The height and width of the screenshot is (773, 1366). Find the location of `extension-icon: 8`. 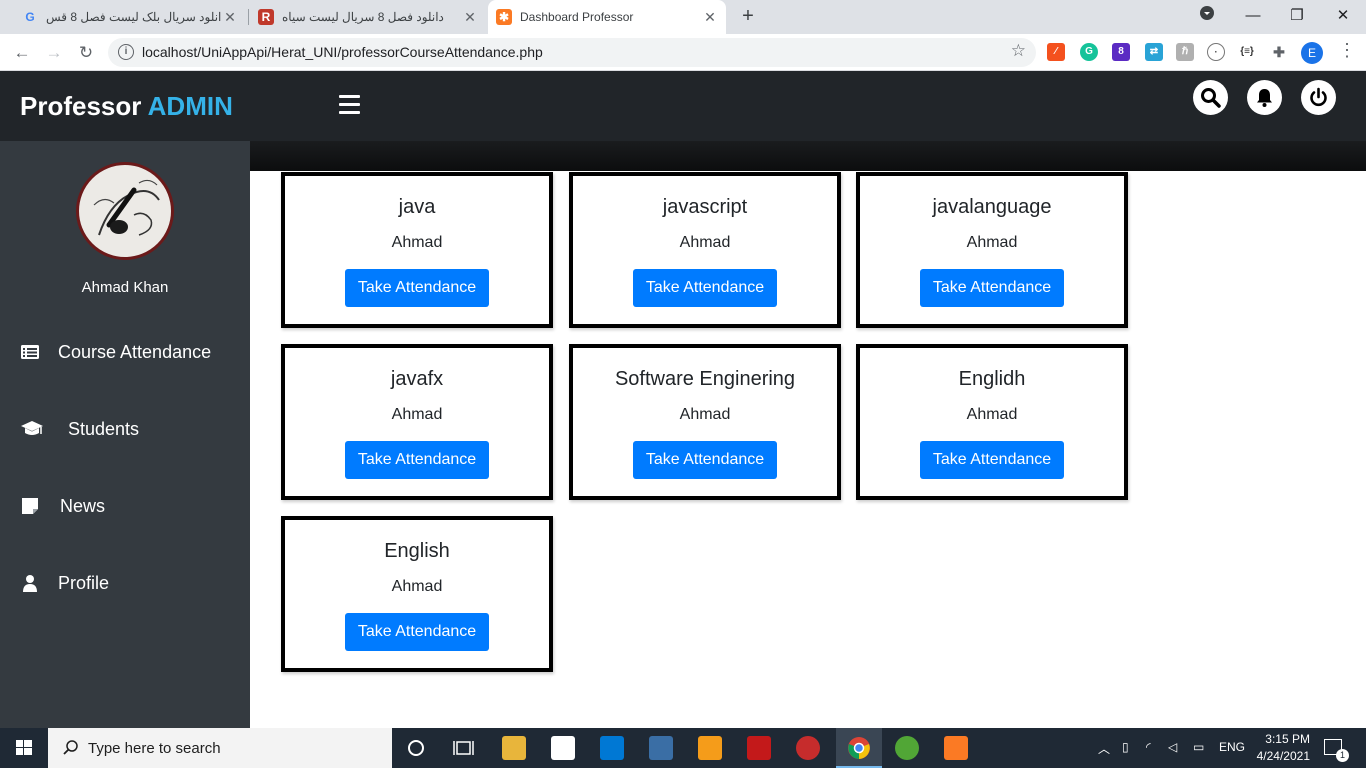

extension-icon: 8 is located at coordinates (1121, 52).